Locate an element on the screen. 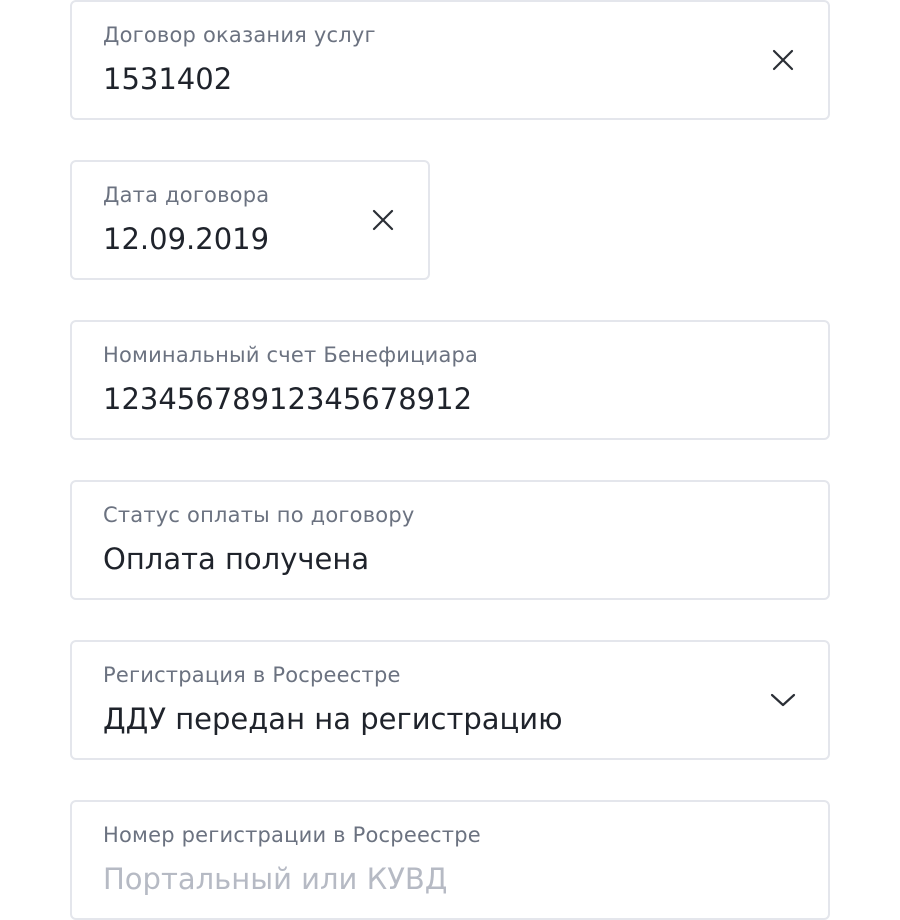  registration-number-label: Номер регистрации в Росреестре is located at coordinates (292, 835).